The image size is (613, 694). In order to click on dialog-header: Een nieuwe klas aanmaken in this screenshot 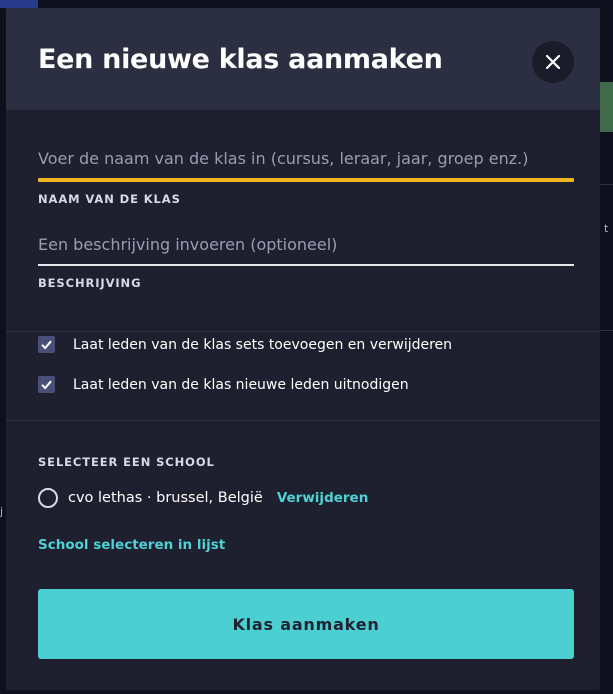, I will do `click(303, 59)`.